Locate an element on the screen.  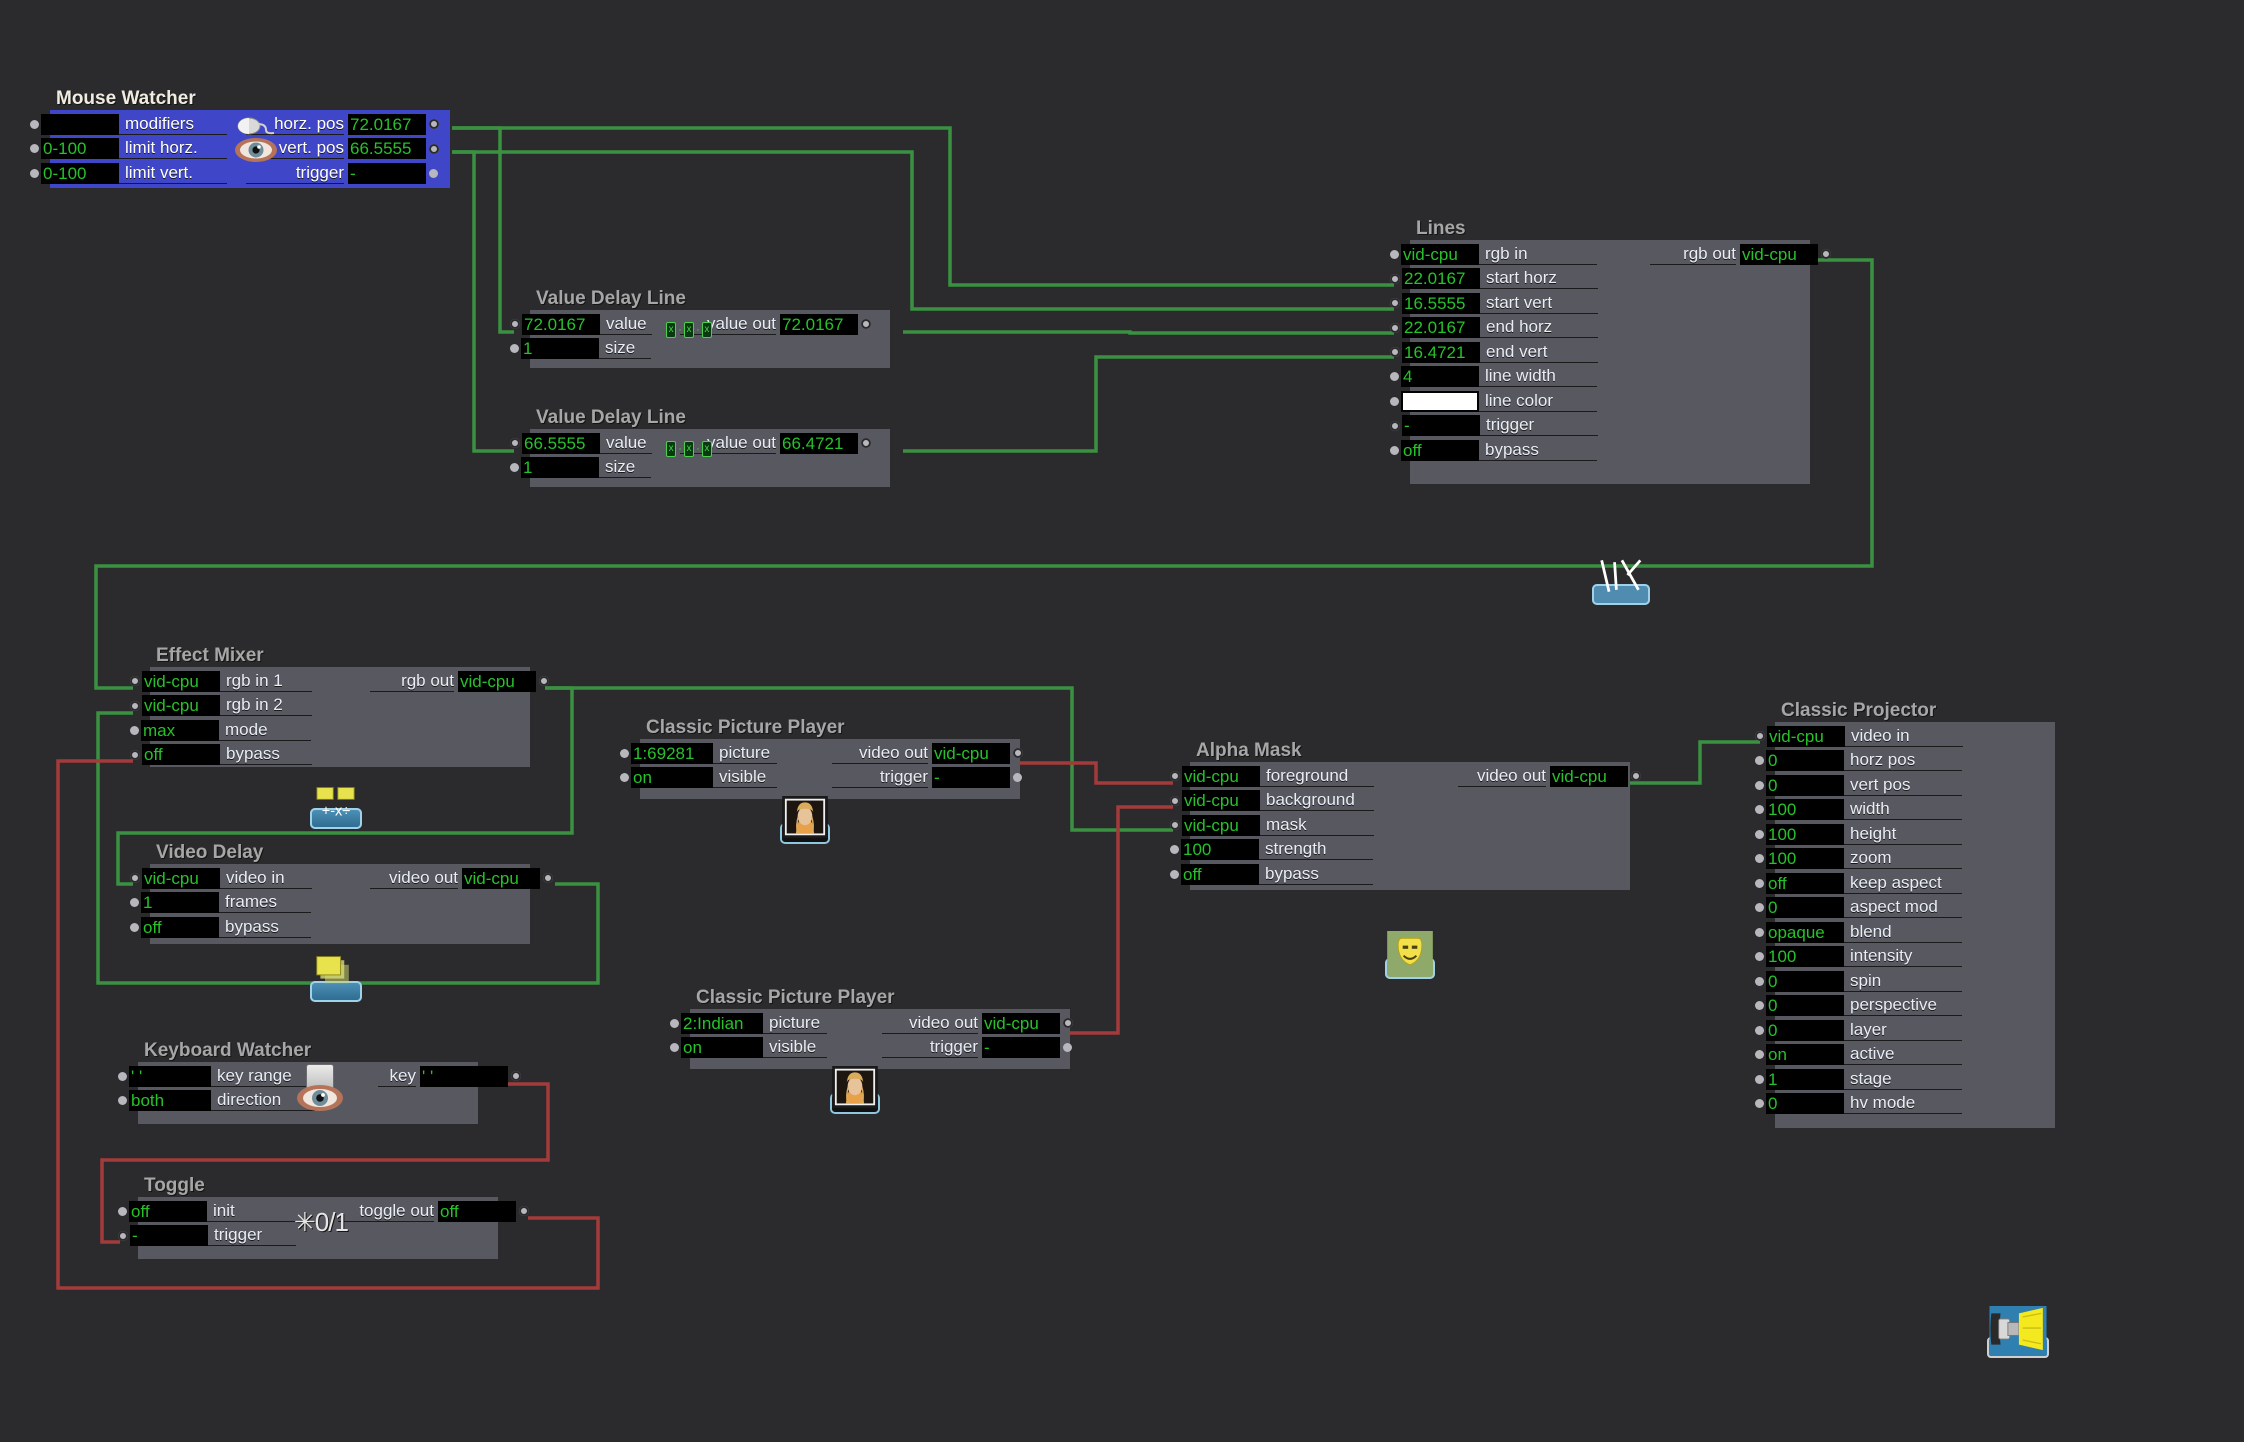
zoom-field: 100 is located at coordinates (1805, 859).